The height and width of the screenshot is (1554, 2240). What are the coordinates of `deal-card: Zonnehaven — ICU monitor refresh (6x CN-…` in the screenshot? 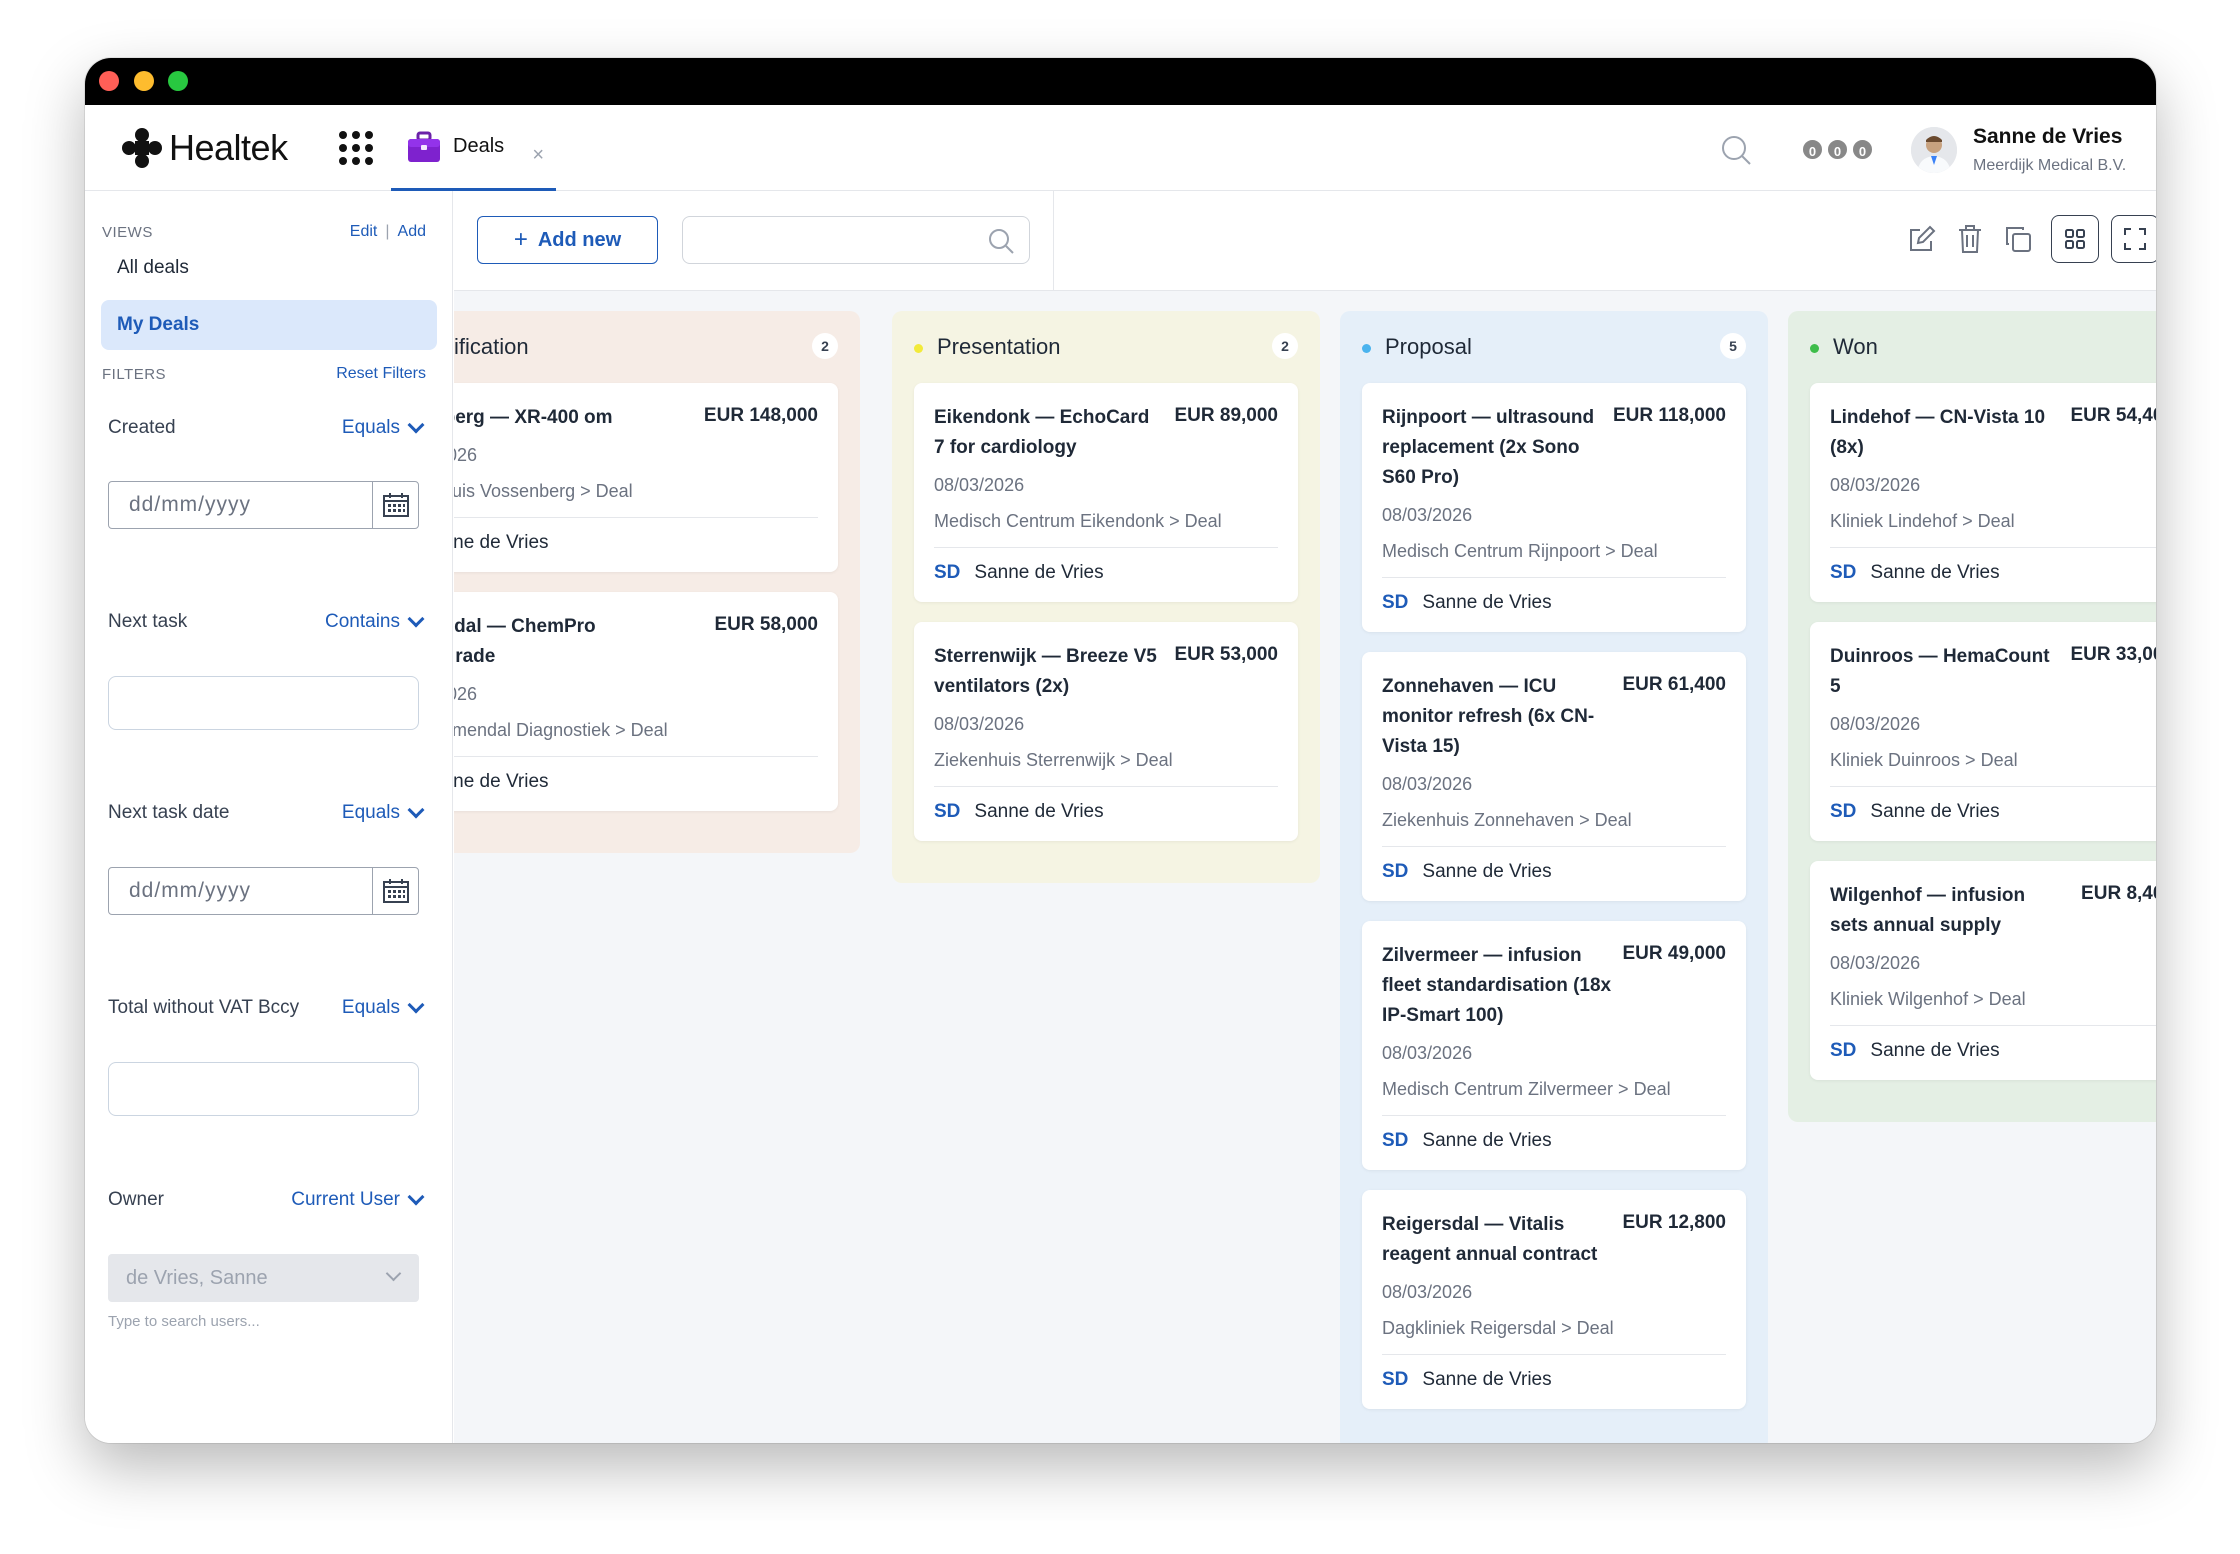 It's located at (1554, 776).